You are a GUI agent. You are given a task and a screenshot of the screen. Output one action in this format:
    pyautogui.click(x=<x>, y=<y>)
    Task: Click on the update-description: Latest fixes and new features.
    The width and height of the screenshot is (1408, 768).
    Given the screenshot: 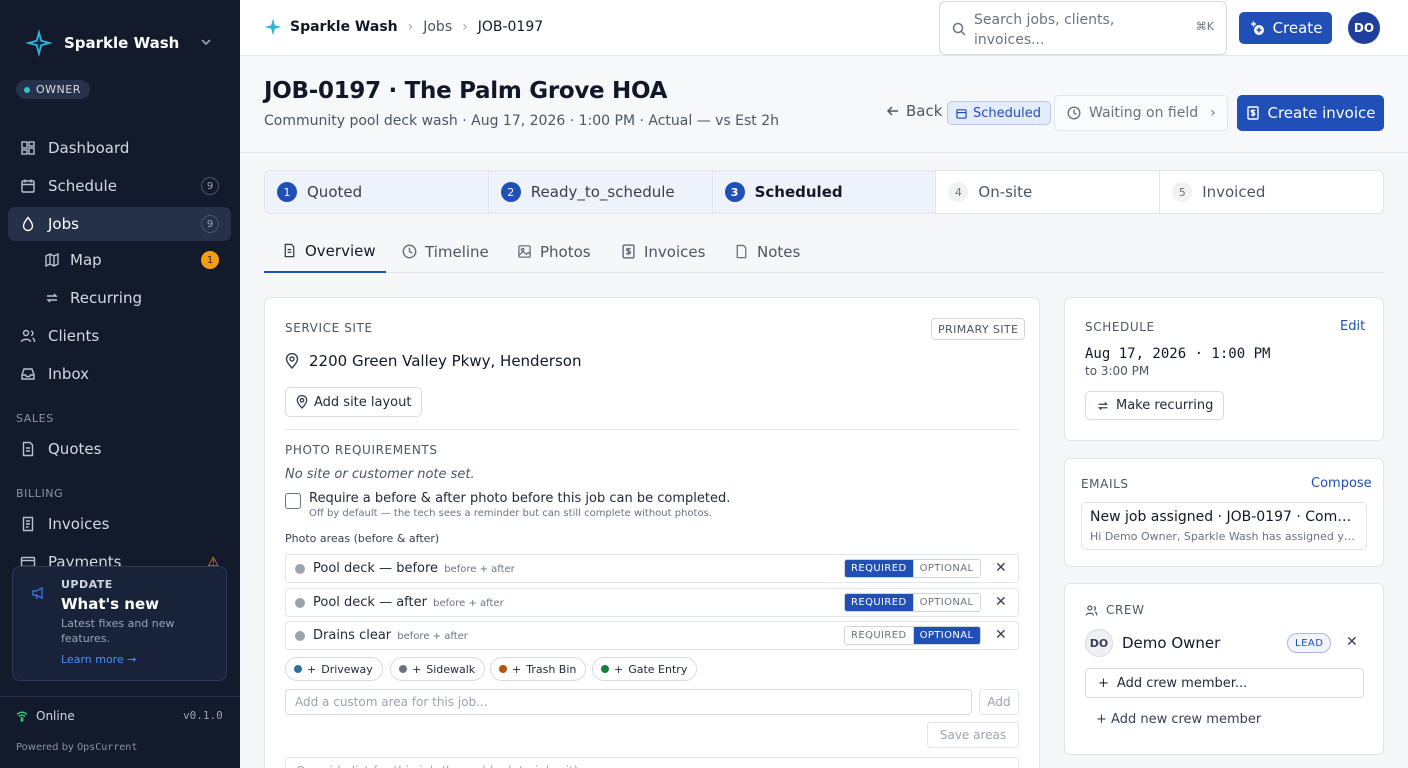 What is the action you would take?
    pyautogui.click(x=118, y=631)
    